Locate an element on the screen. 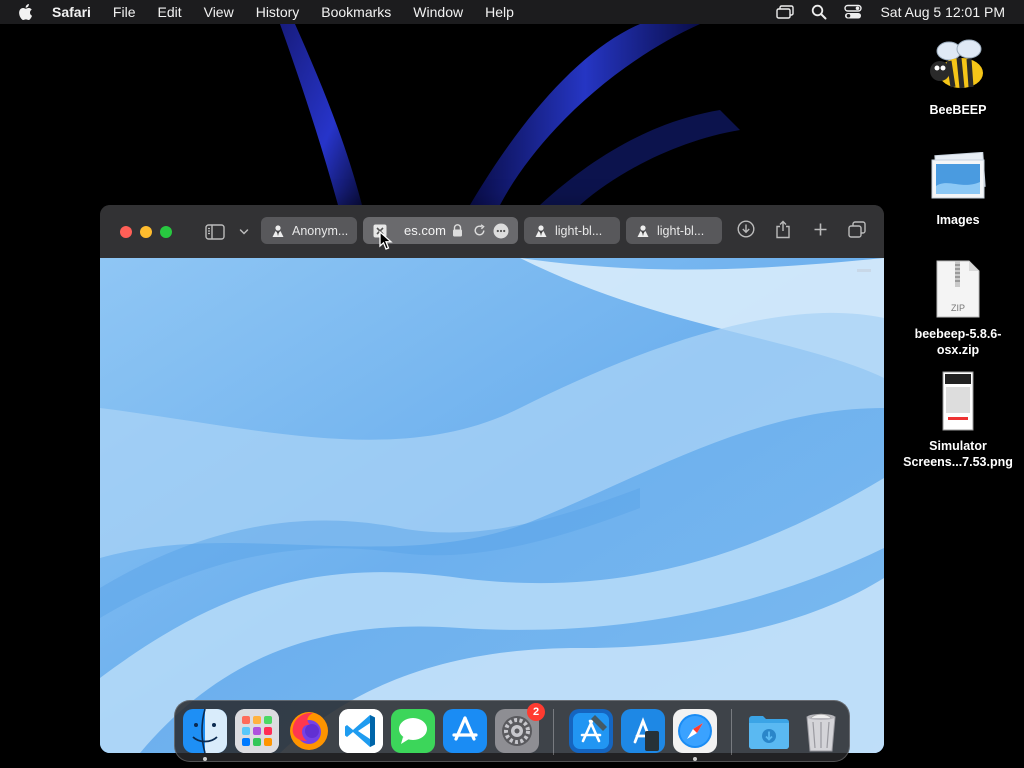  desktop-icon-label: BeeBEEP is located at coordinates (958, 110).